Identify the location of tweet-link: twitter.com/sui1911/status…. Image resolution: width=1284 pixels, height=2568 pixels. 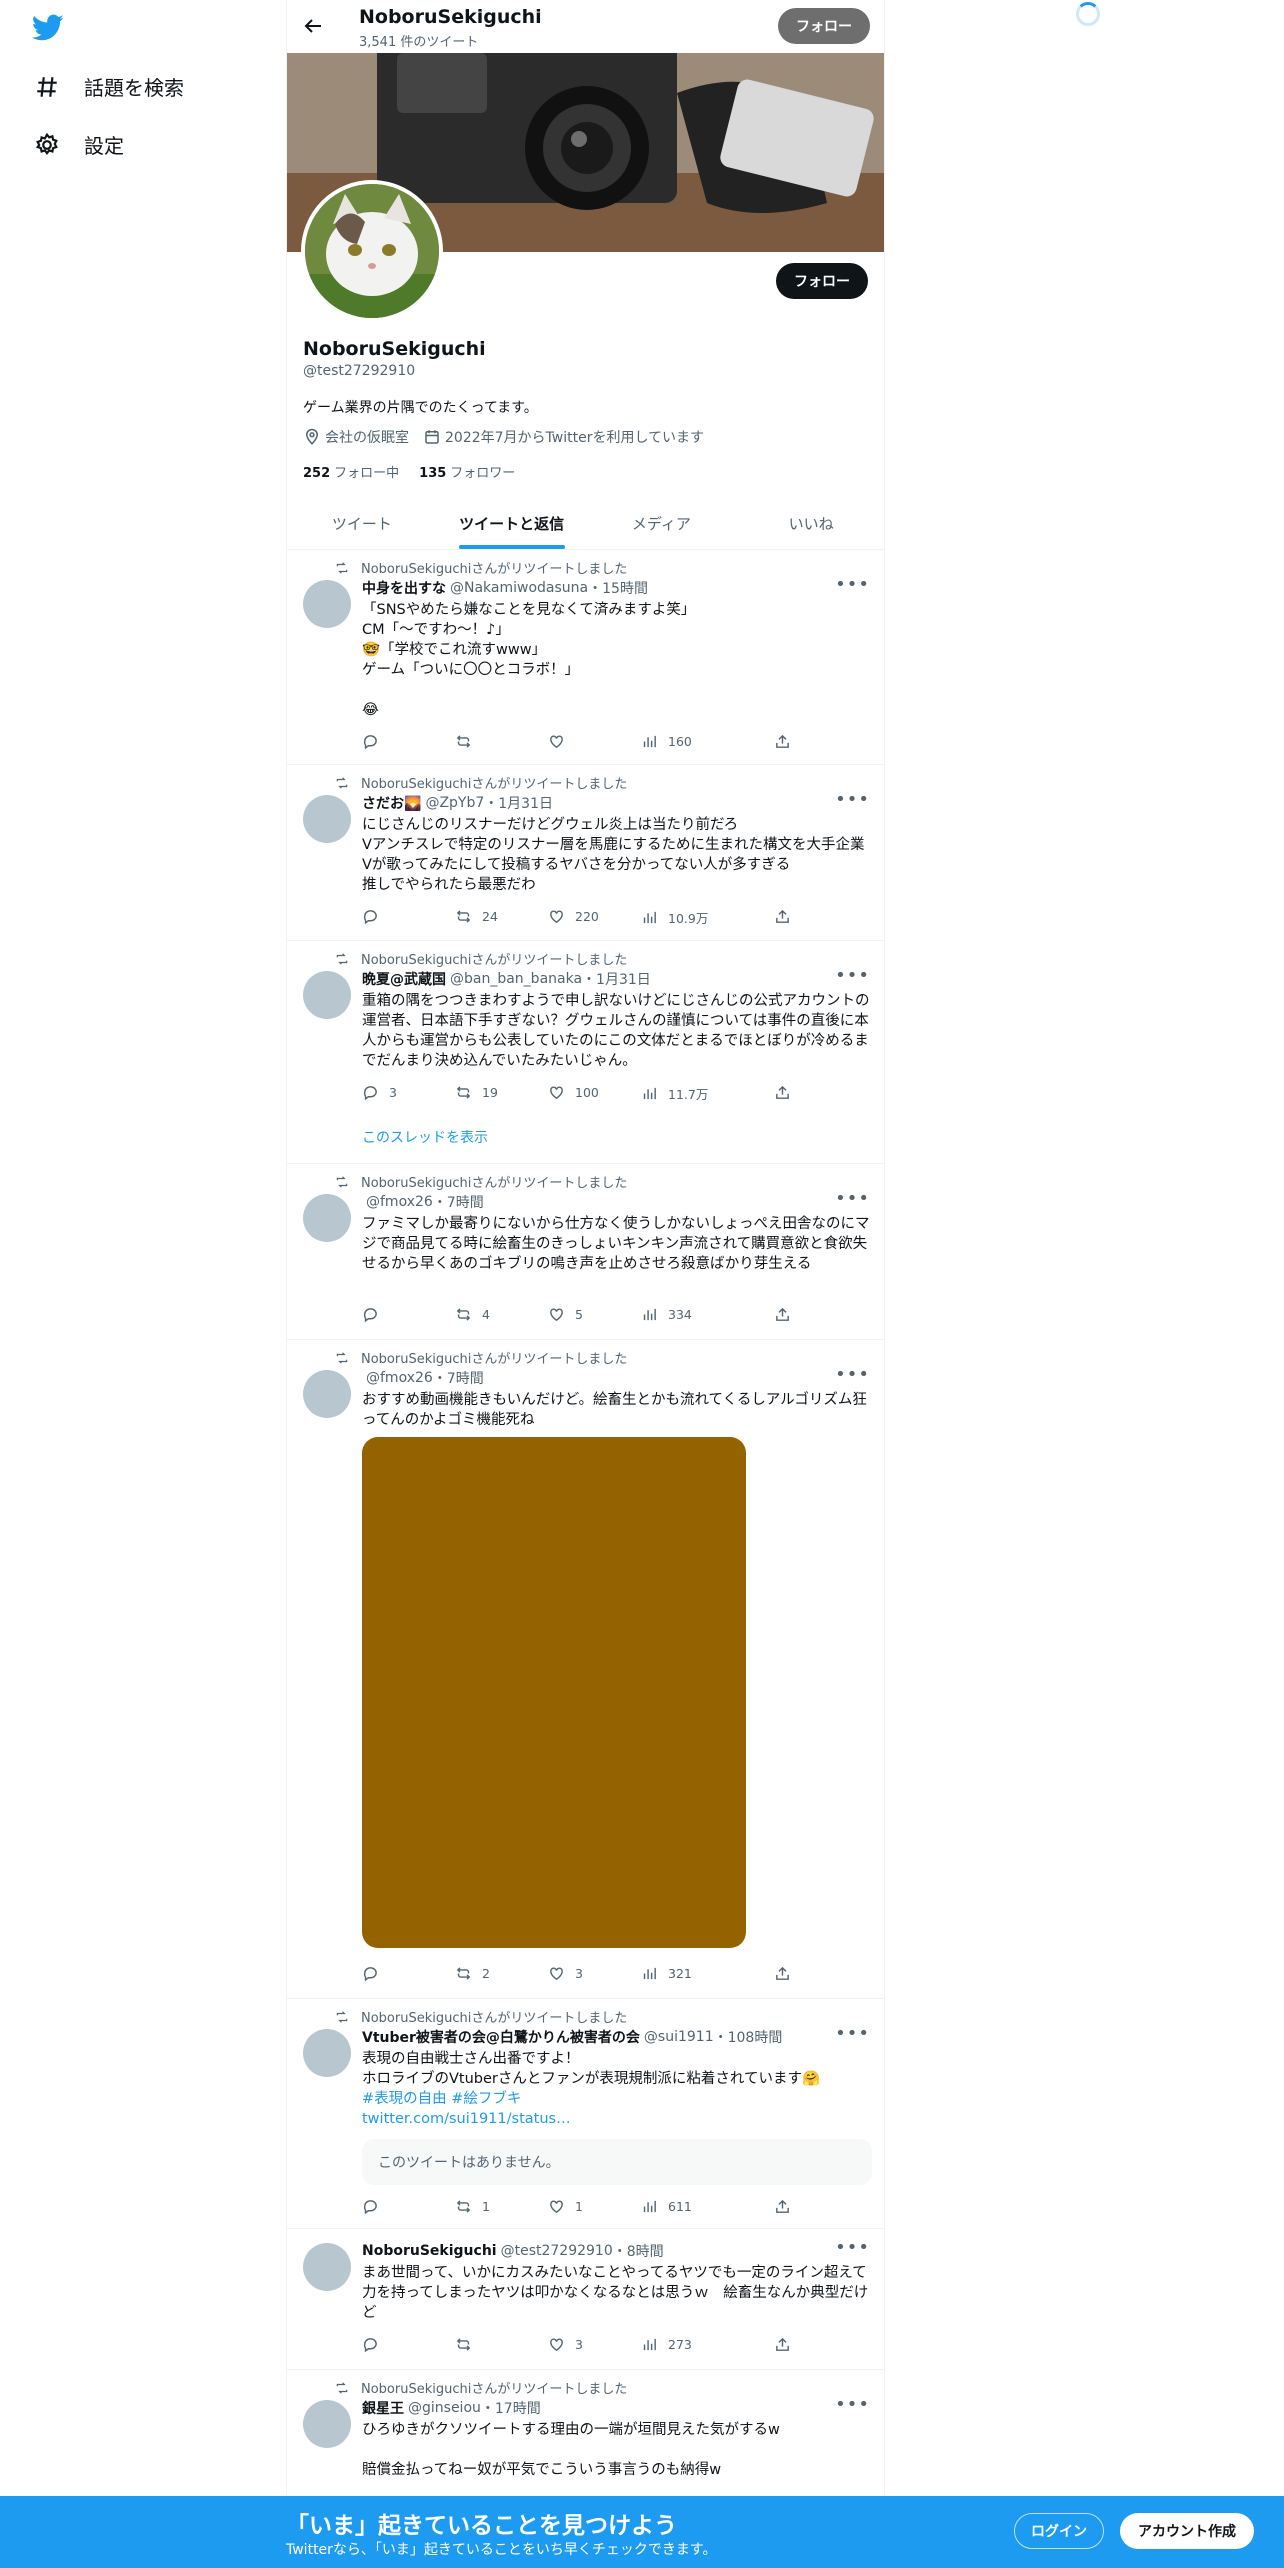
(617, 2119).